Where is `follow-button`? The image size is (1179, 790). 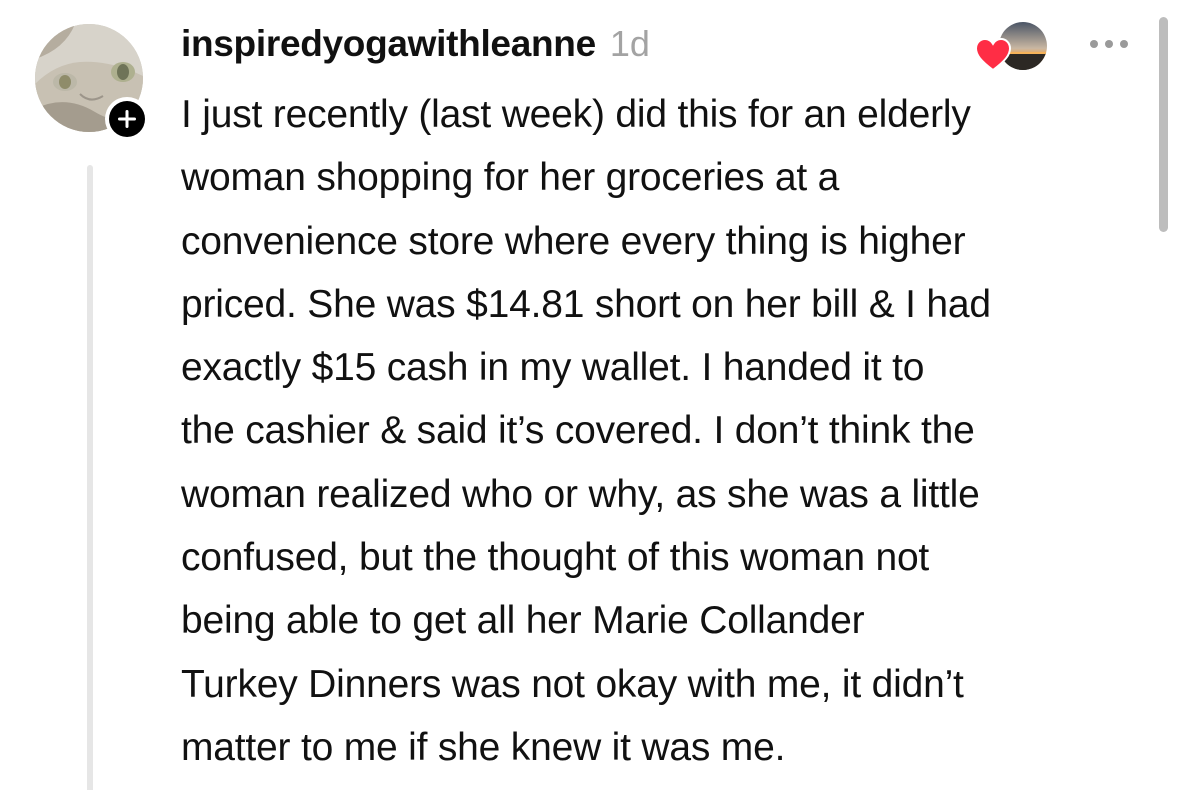
follow-button is located at coordinates (127, 119).